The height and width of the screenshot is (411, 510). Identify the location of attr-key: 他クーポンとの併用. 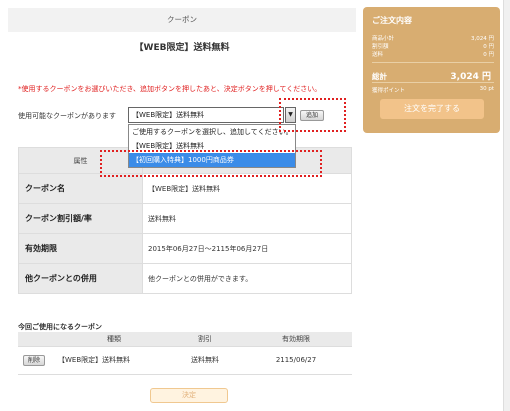
(80, 278).